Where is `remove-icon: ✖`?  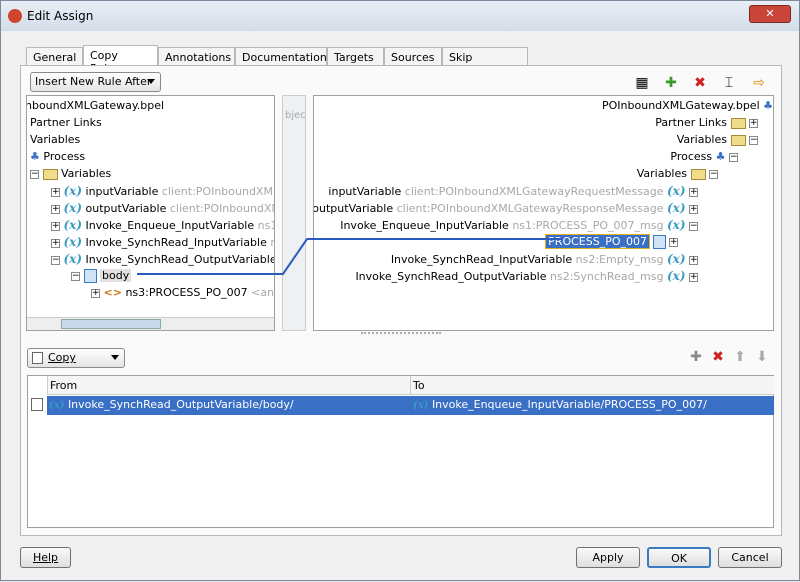
remove-icon: ✖ is located at coordinates (718, 357).